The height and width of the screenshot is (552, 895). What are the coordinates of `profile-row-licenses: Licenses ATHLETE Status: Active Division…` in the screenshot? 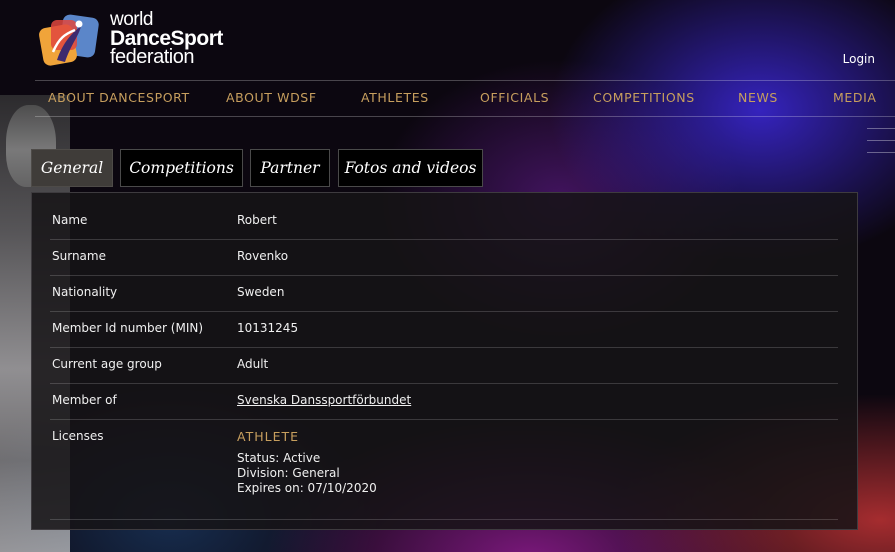 It's located at (444, 474).